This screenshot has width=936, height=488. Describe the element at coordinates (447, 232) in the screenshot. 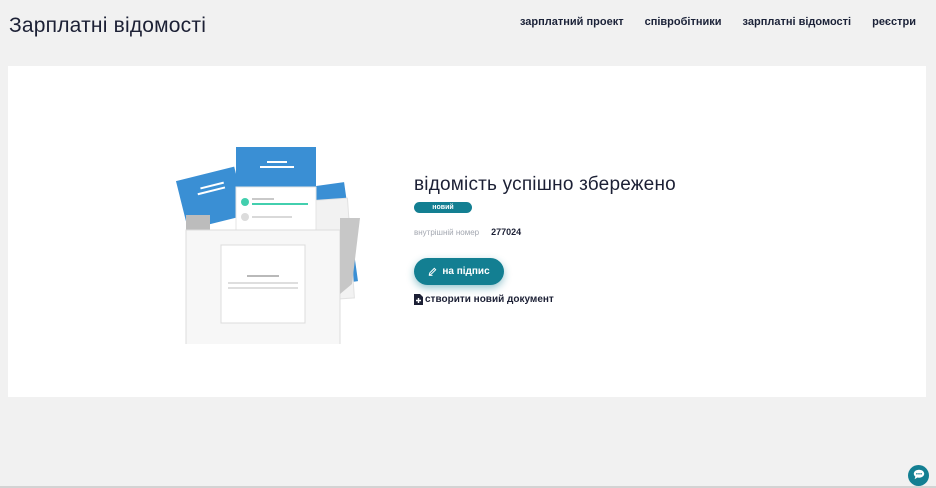

I see `internal-number-label: внутрішній номер` at that location.